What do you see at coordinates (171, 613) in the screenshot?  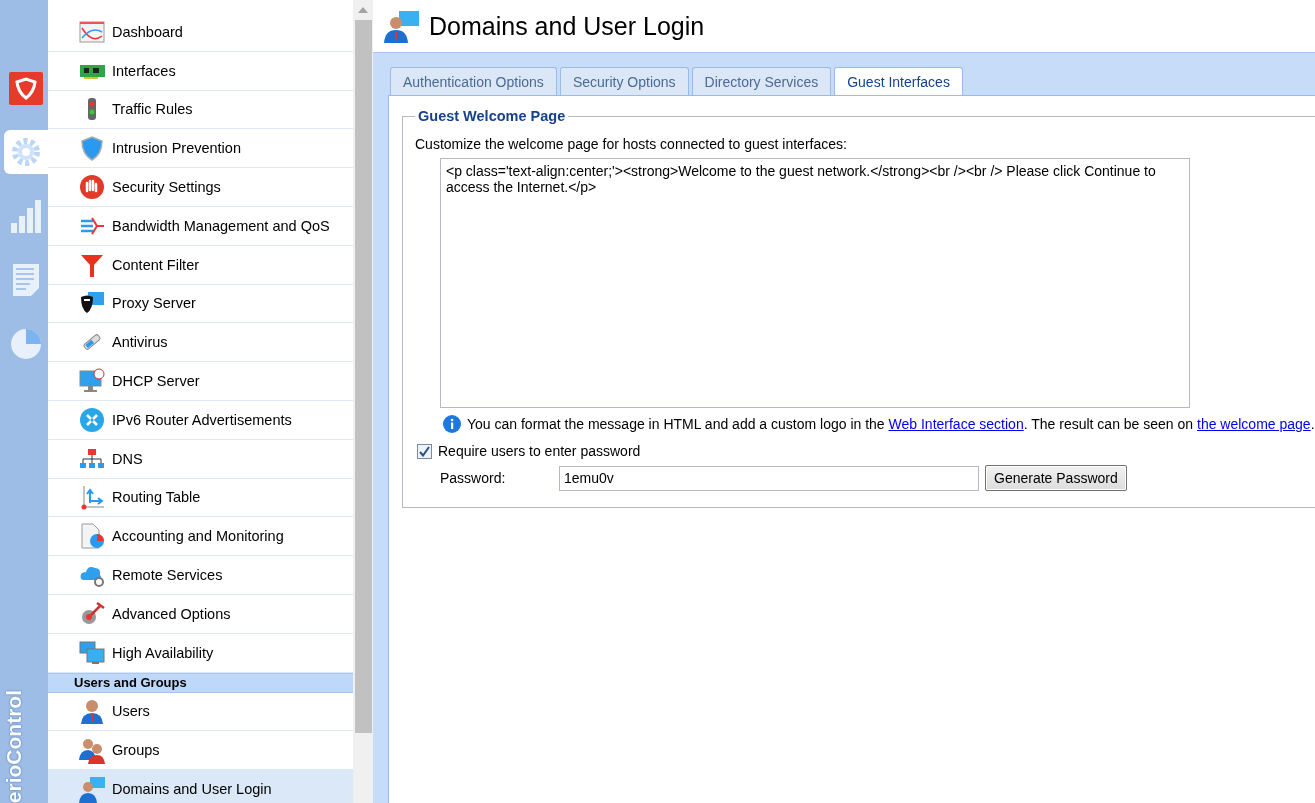 I see `sidebar-item-label: Advanced Options` at bounding box center [171, 613].